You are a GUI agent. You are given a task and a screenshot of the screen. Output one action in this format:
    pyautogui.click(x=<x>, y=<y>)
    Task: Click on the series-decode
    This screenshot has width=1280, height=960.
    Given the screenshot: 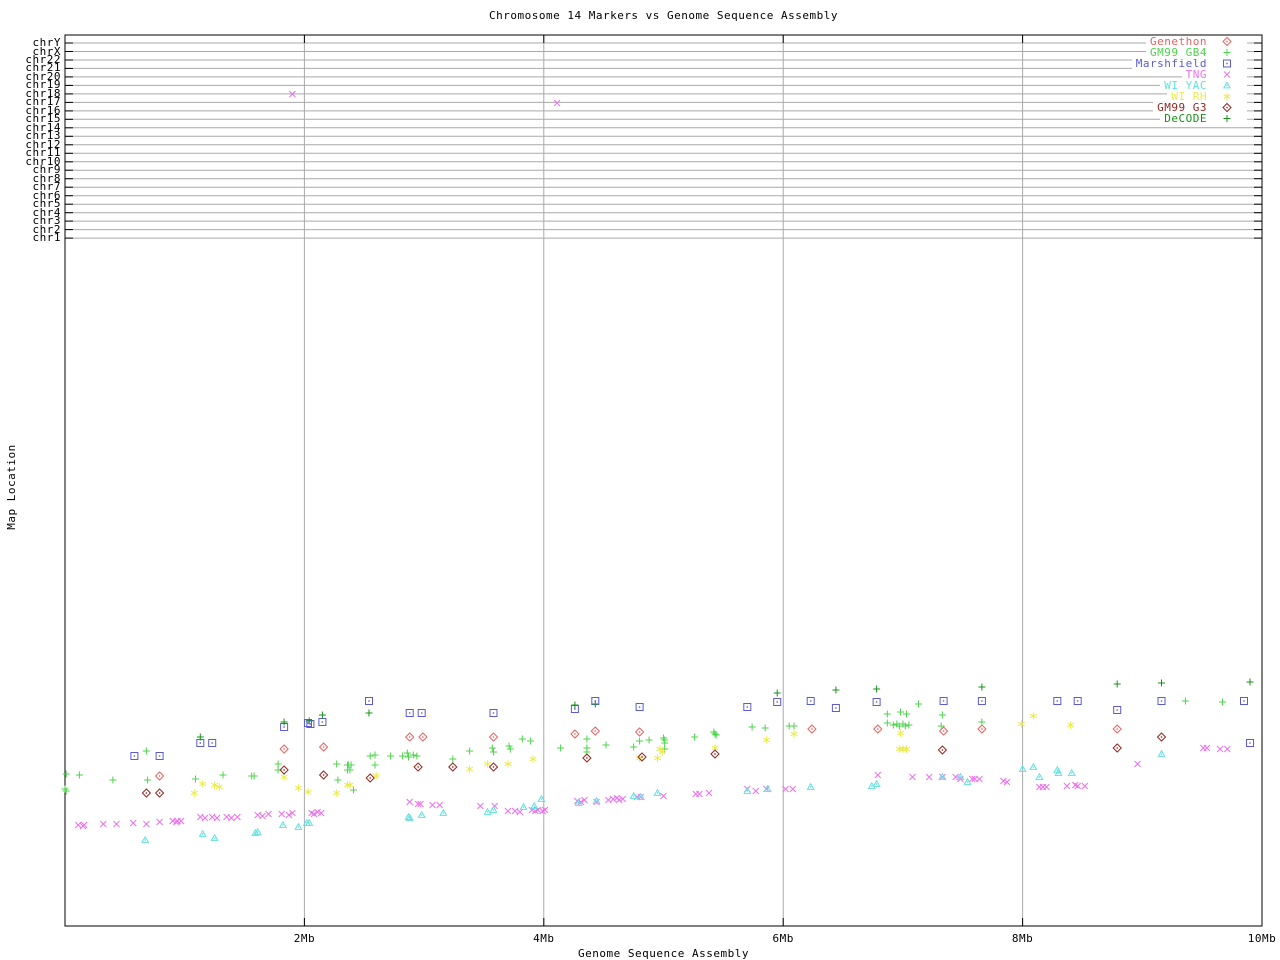 What is the action you would take?
    pyautogui.click(x=725, y=709)
    